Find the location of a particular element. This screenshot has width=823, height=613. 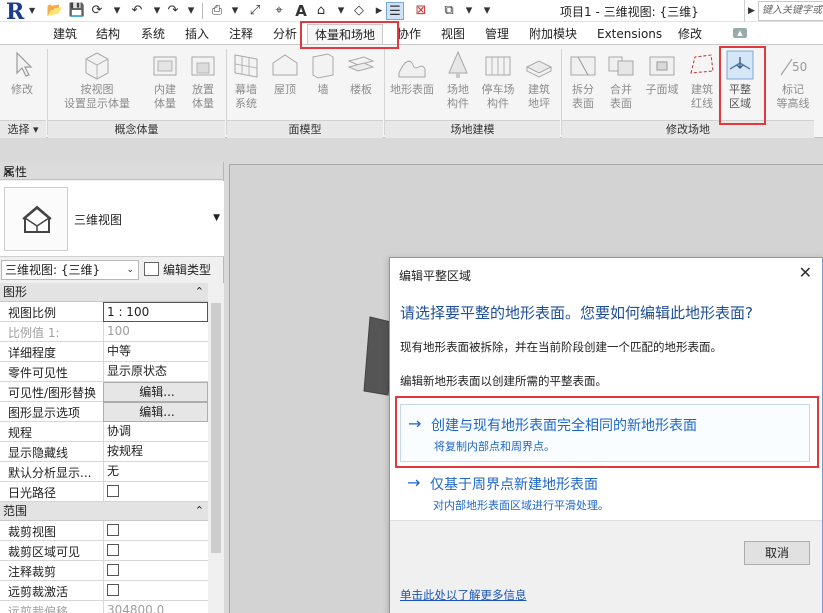

tab-insert: 插入 is located at coordinates (197, 34).